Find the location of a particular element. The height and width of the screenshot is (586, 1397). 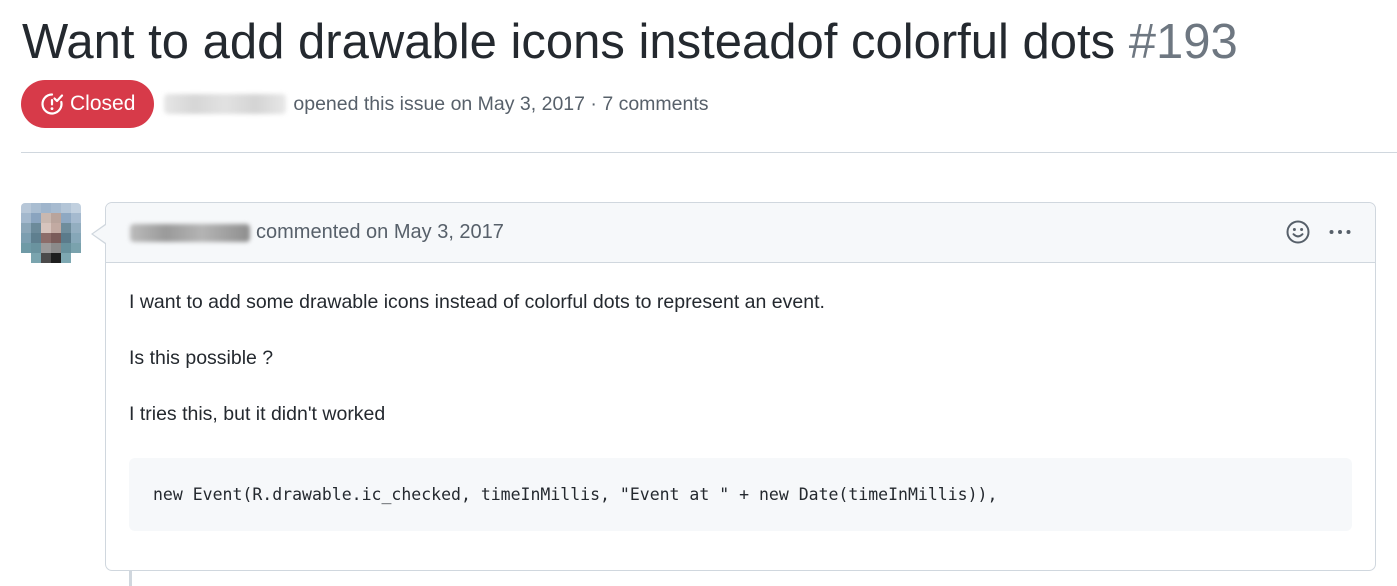

comment-paragraph: Is this possible ? is located at coordinates (201, 358).